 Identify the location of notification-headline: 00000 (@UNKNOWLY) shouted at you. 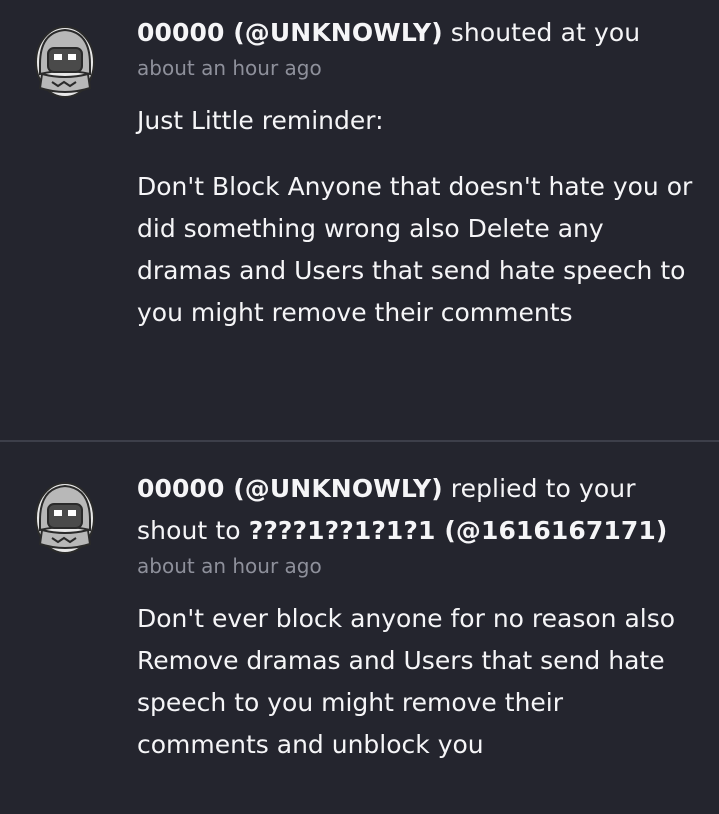
(418, 33).